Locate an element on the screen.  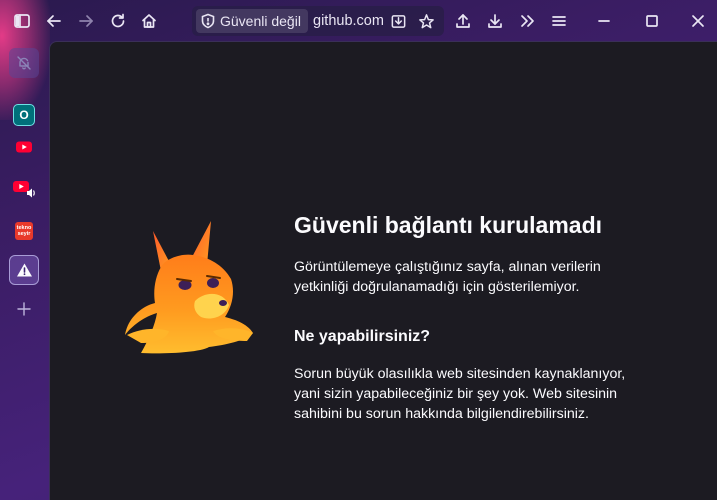
overflow-chevron-button is located at coordinates (527, 21).